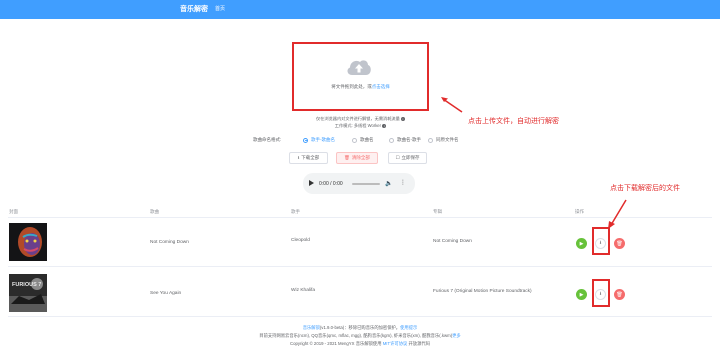  What do you see at coordinates (513, 121) in the screenshot?
I see `annotation-upload-text: 点击上传文件，自动进行解密` at bounding box center [513, 121].